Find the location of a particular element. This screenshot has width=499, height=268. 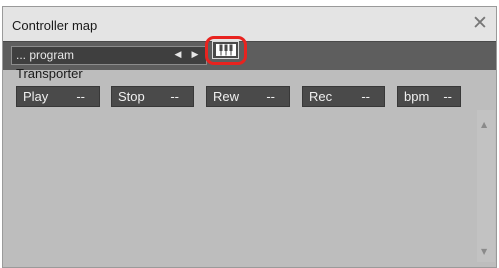

piano-keyboard-icon is located at coordinates (225, 50).